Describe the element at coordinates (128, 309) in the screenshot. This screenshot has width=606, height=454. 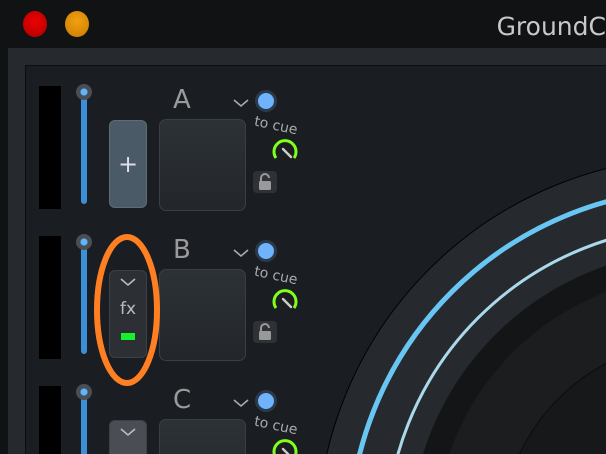
I see `fx-label: fx` at that location.